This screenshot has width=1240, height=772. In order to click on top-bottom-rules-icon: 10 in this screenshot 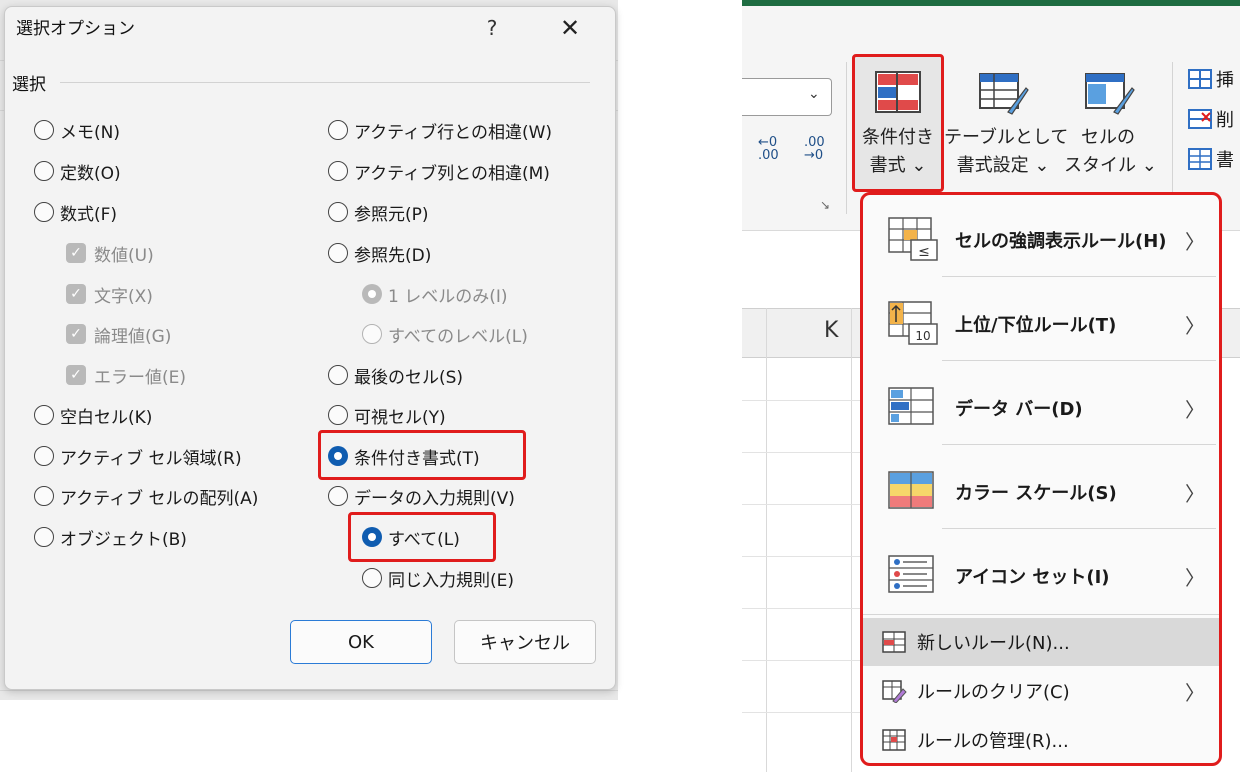, I will do `click(913, 323)`.